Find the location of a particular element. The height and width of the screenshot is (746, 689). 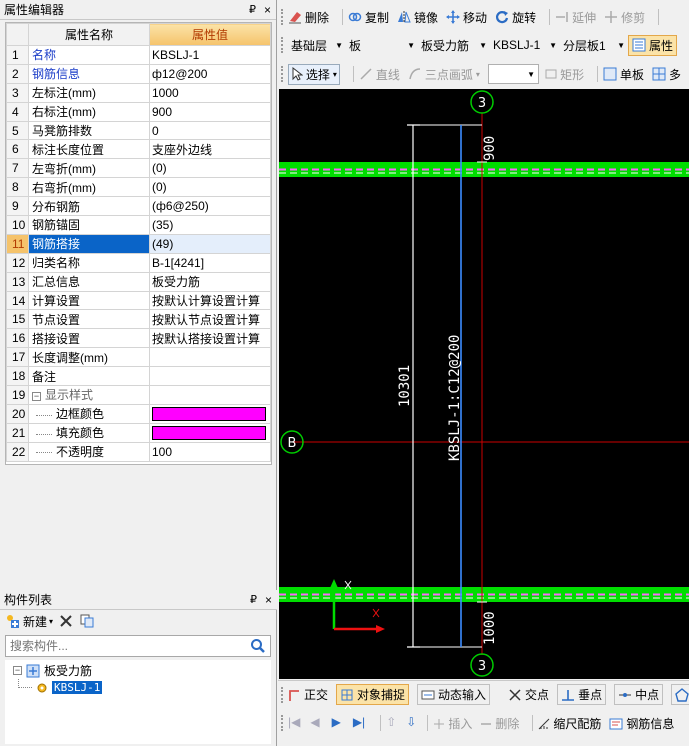

snap-button: 对象捕捉 is located at coordinates (373, 694).